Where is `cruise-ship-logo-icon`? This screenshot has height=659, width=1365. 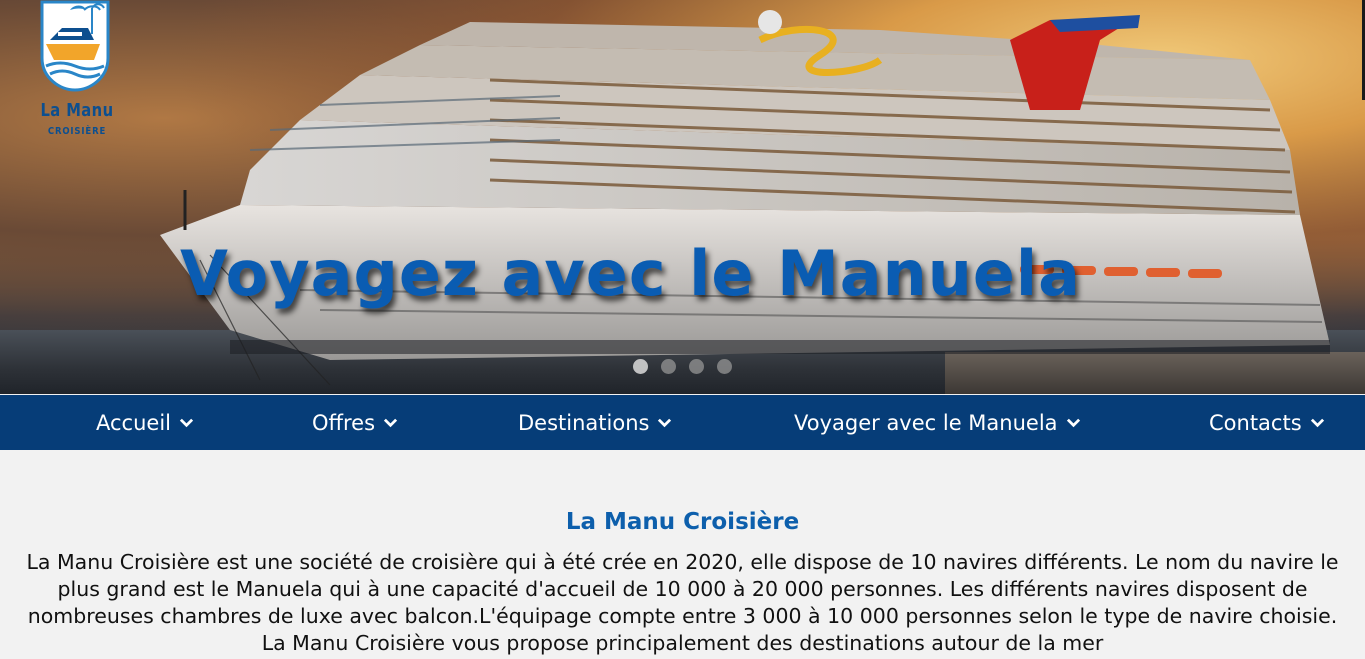 cruise-ship-logo-icon is located at coordinates (75, 46).